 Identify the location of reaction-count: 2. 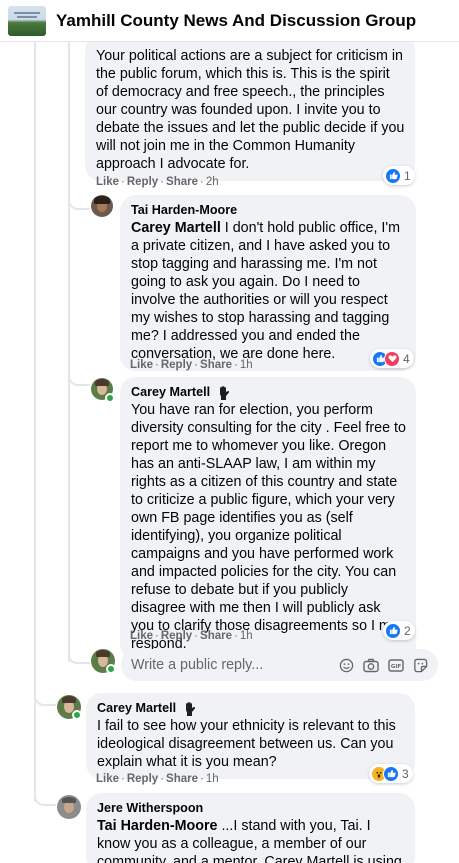
(407, 630).